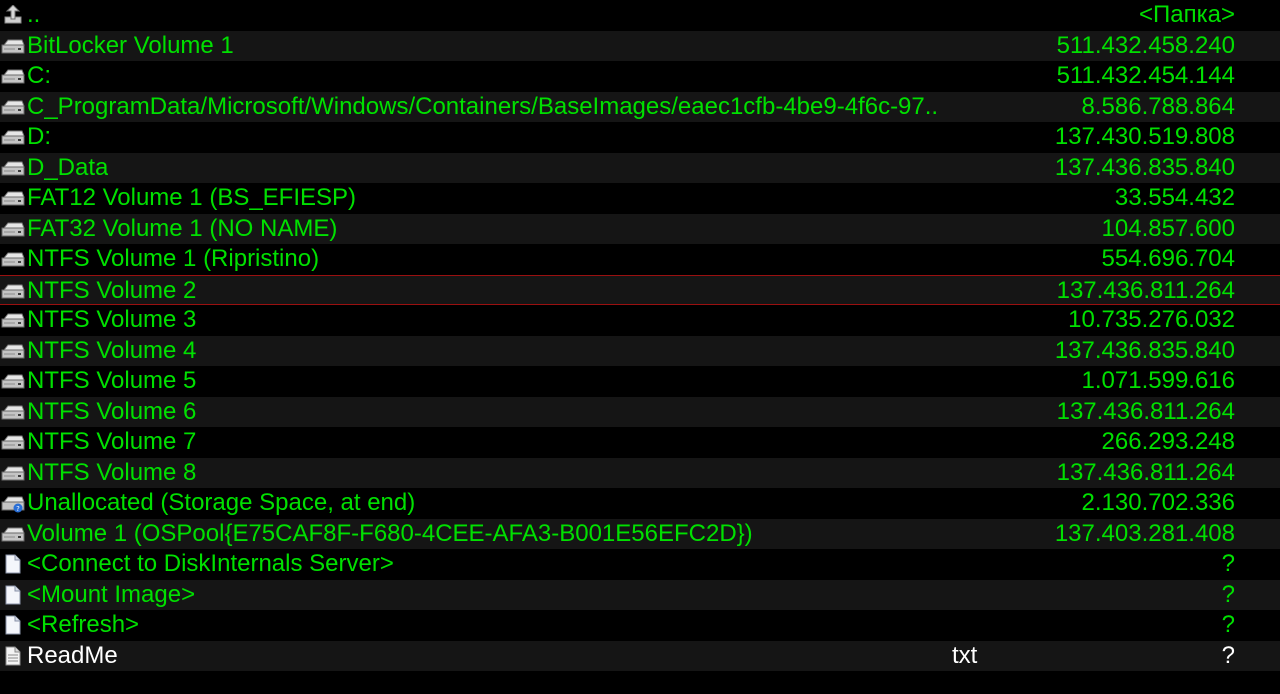 The image size is (1280, 694). Describe the element at coordinates (1187, 14) in the screenshot. I see `file-size: <Папка>` at that location.